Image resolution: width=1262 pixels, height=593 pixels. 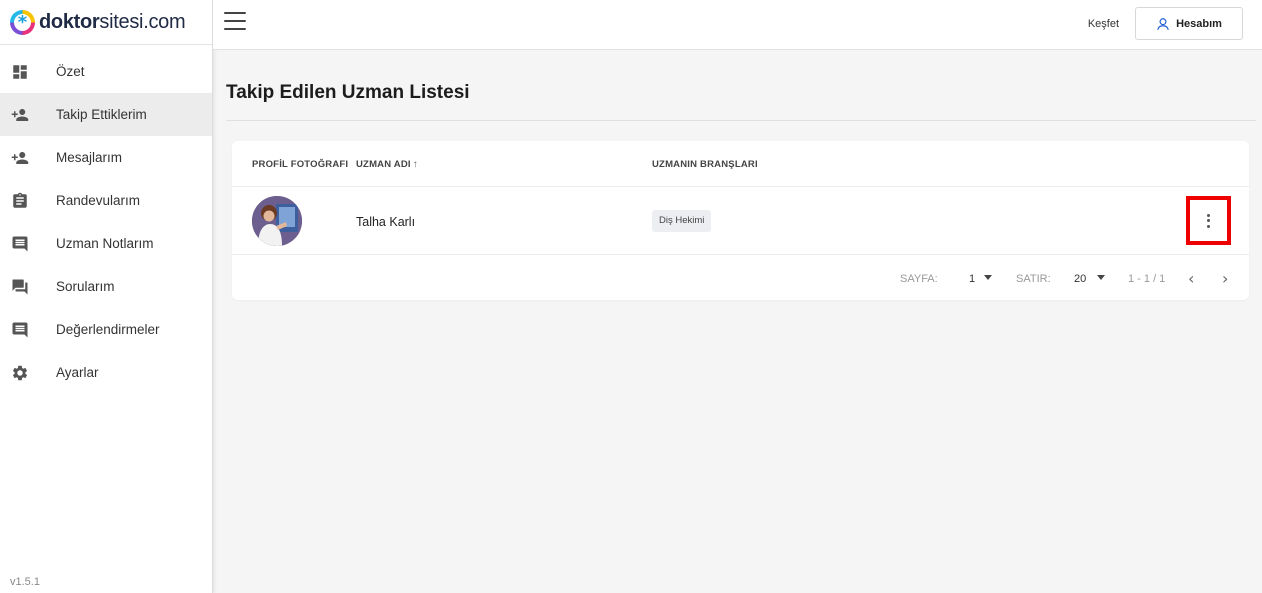 What do you see at coordinates (385, 222) in the screenshot?
I see `expert-name: Talha Karlı` at bounding box center [385, 222].